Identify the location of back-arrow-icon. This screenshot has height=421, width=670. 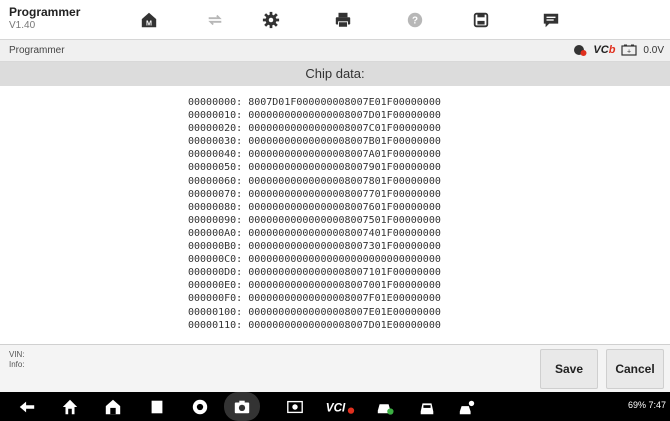
(27, 406).